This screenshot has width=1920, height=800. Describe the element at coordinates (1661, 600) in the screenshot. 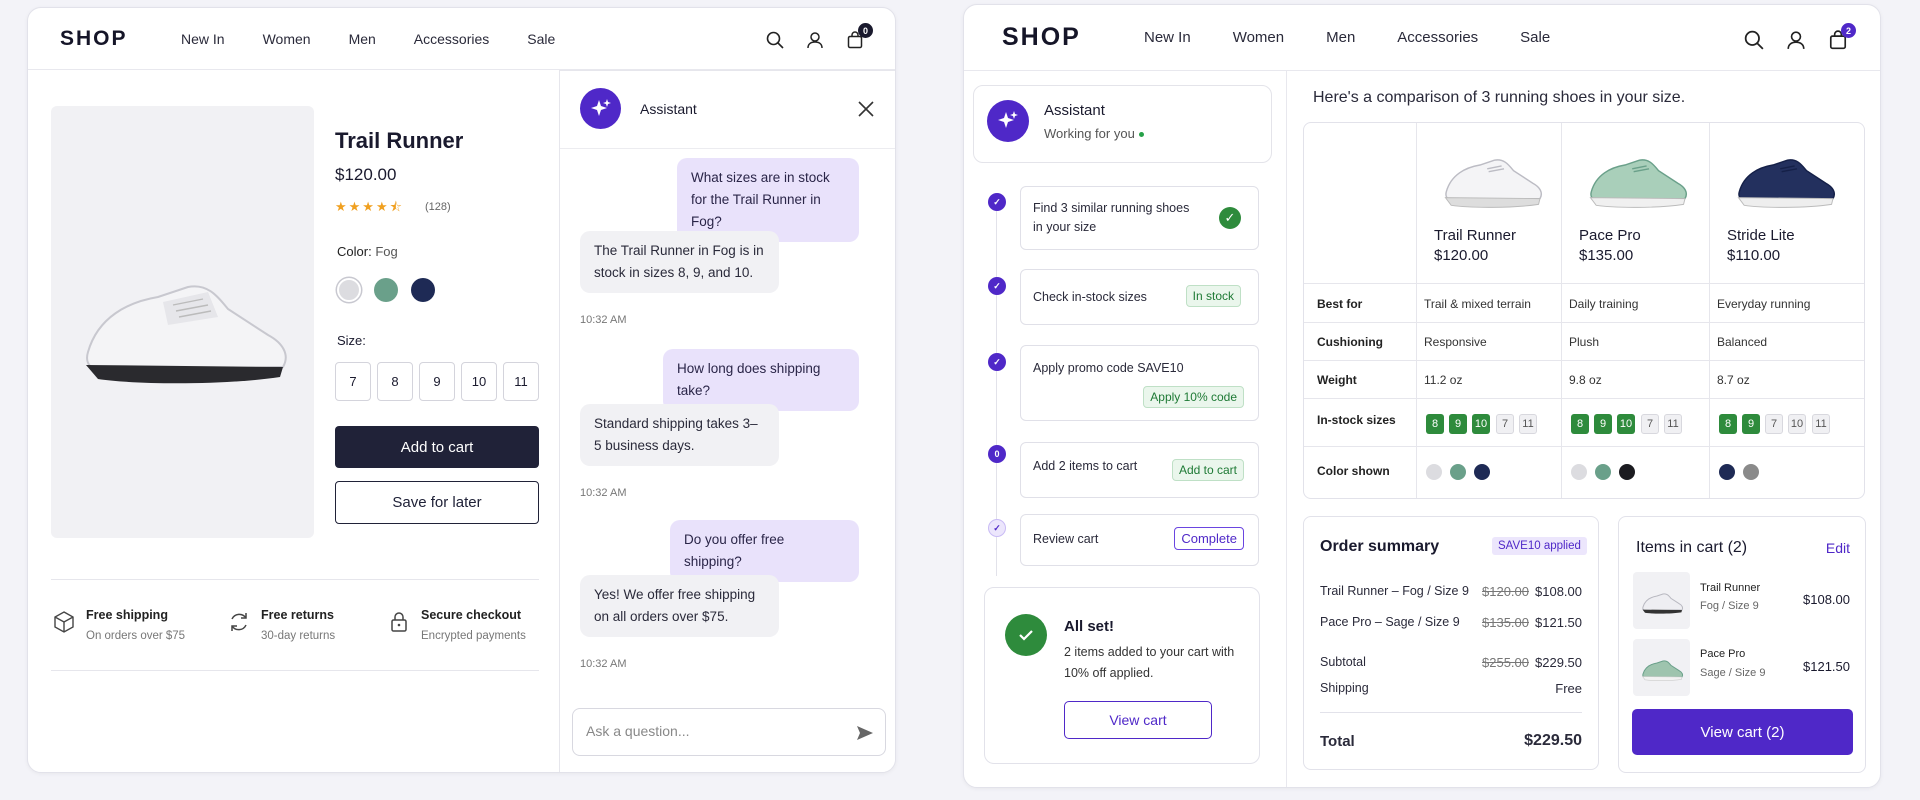

I see `cart-item-thumbnail` at that location.